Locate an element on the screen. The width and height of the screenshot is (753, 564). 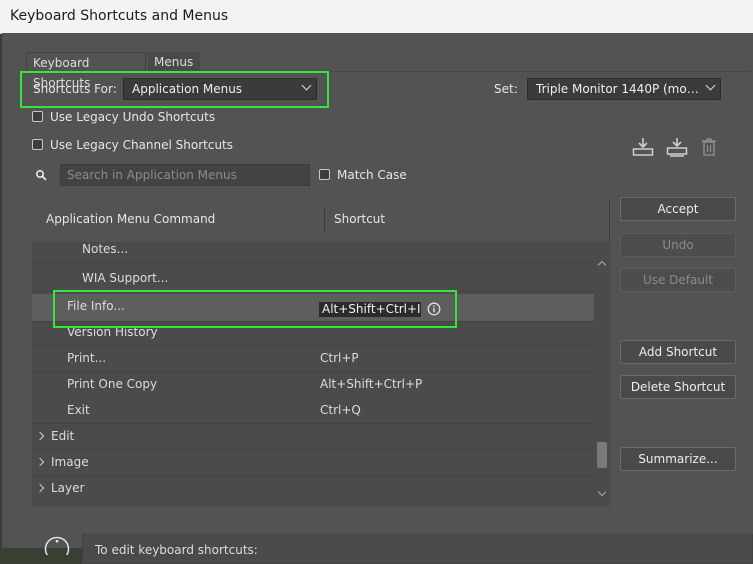
table-row-group: Layer is located at coordinates (313, 489).